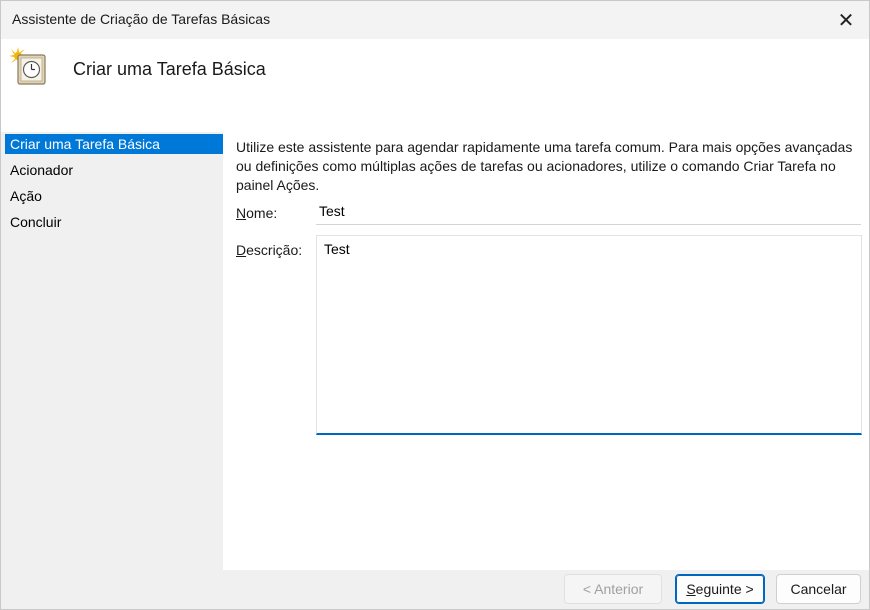 The image size is (870, 610). What do you see at coordinates (114, 222) in the screenshot?
I see `nav-item-concluir: Concluir` at bounding box center [114, 222].